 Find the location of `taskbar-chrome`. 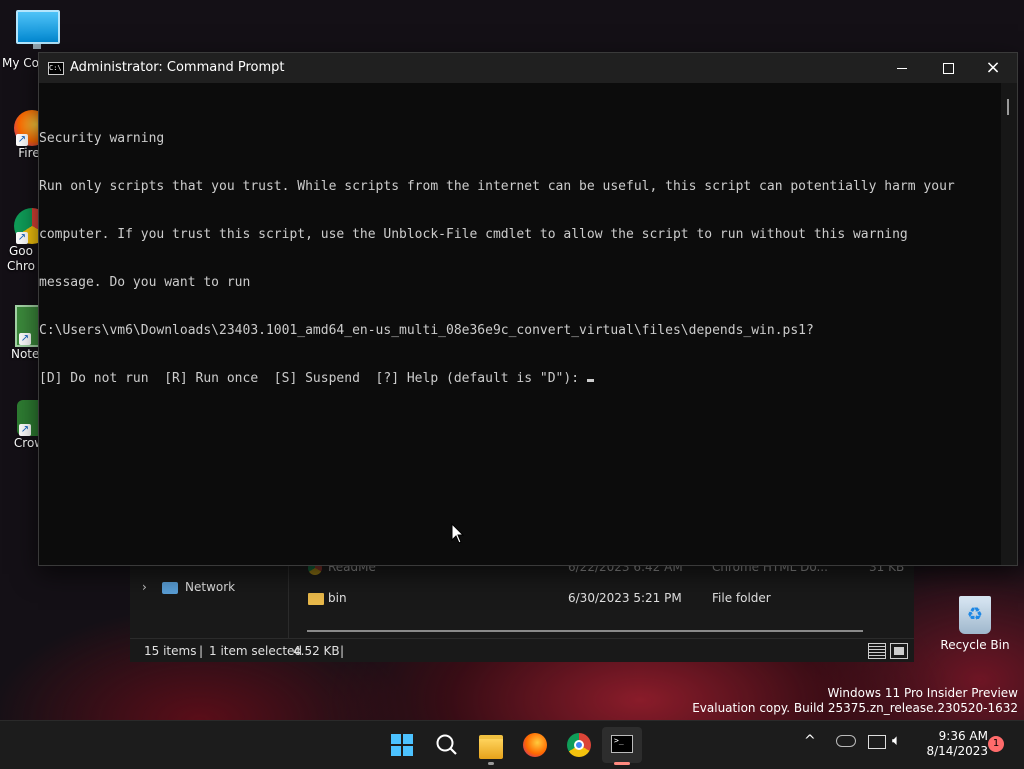

taskbar-chrome is located at coordinates (579, 745).